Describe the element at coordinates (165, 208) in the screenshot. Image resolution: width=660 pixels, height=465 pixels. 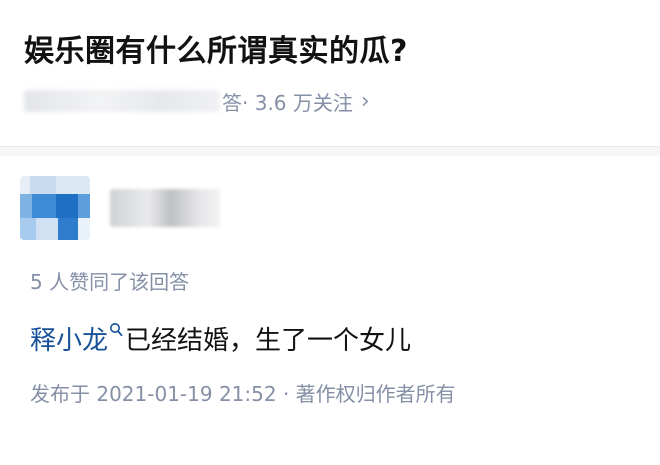
I see `blurred-author-name` at that location.